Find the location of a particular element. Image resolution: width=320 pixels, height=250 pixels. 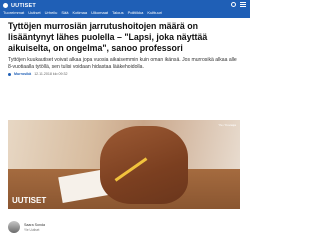

logo-text: UUTISET is located at coordinates (23, 5).